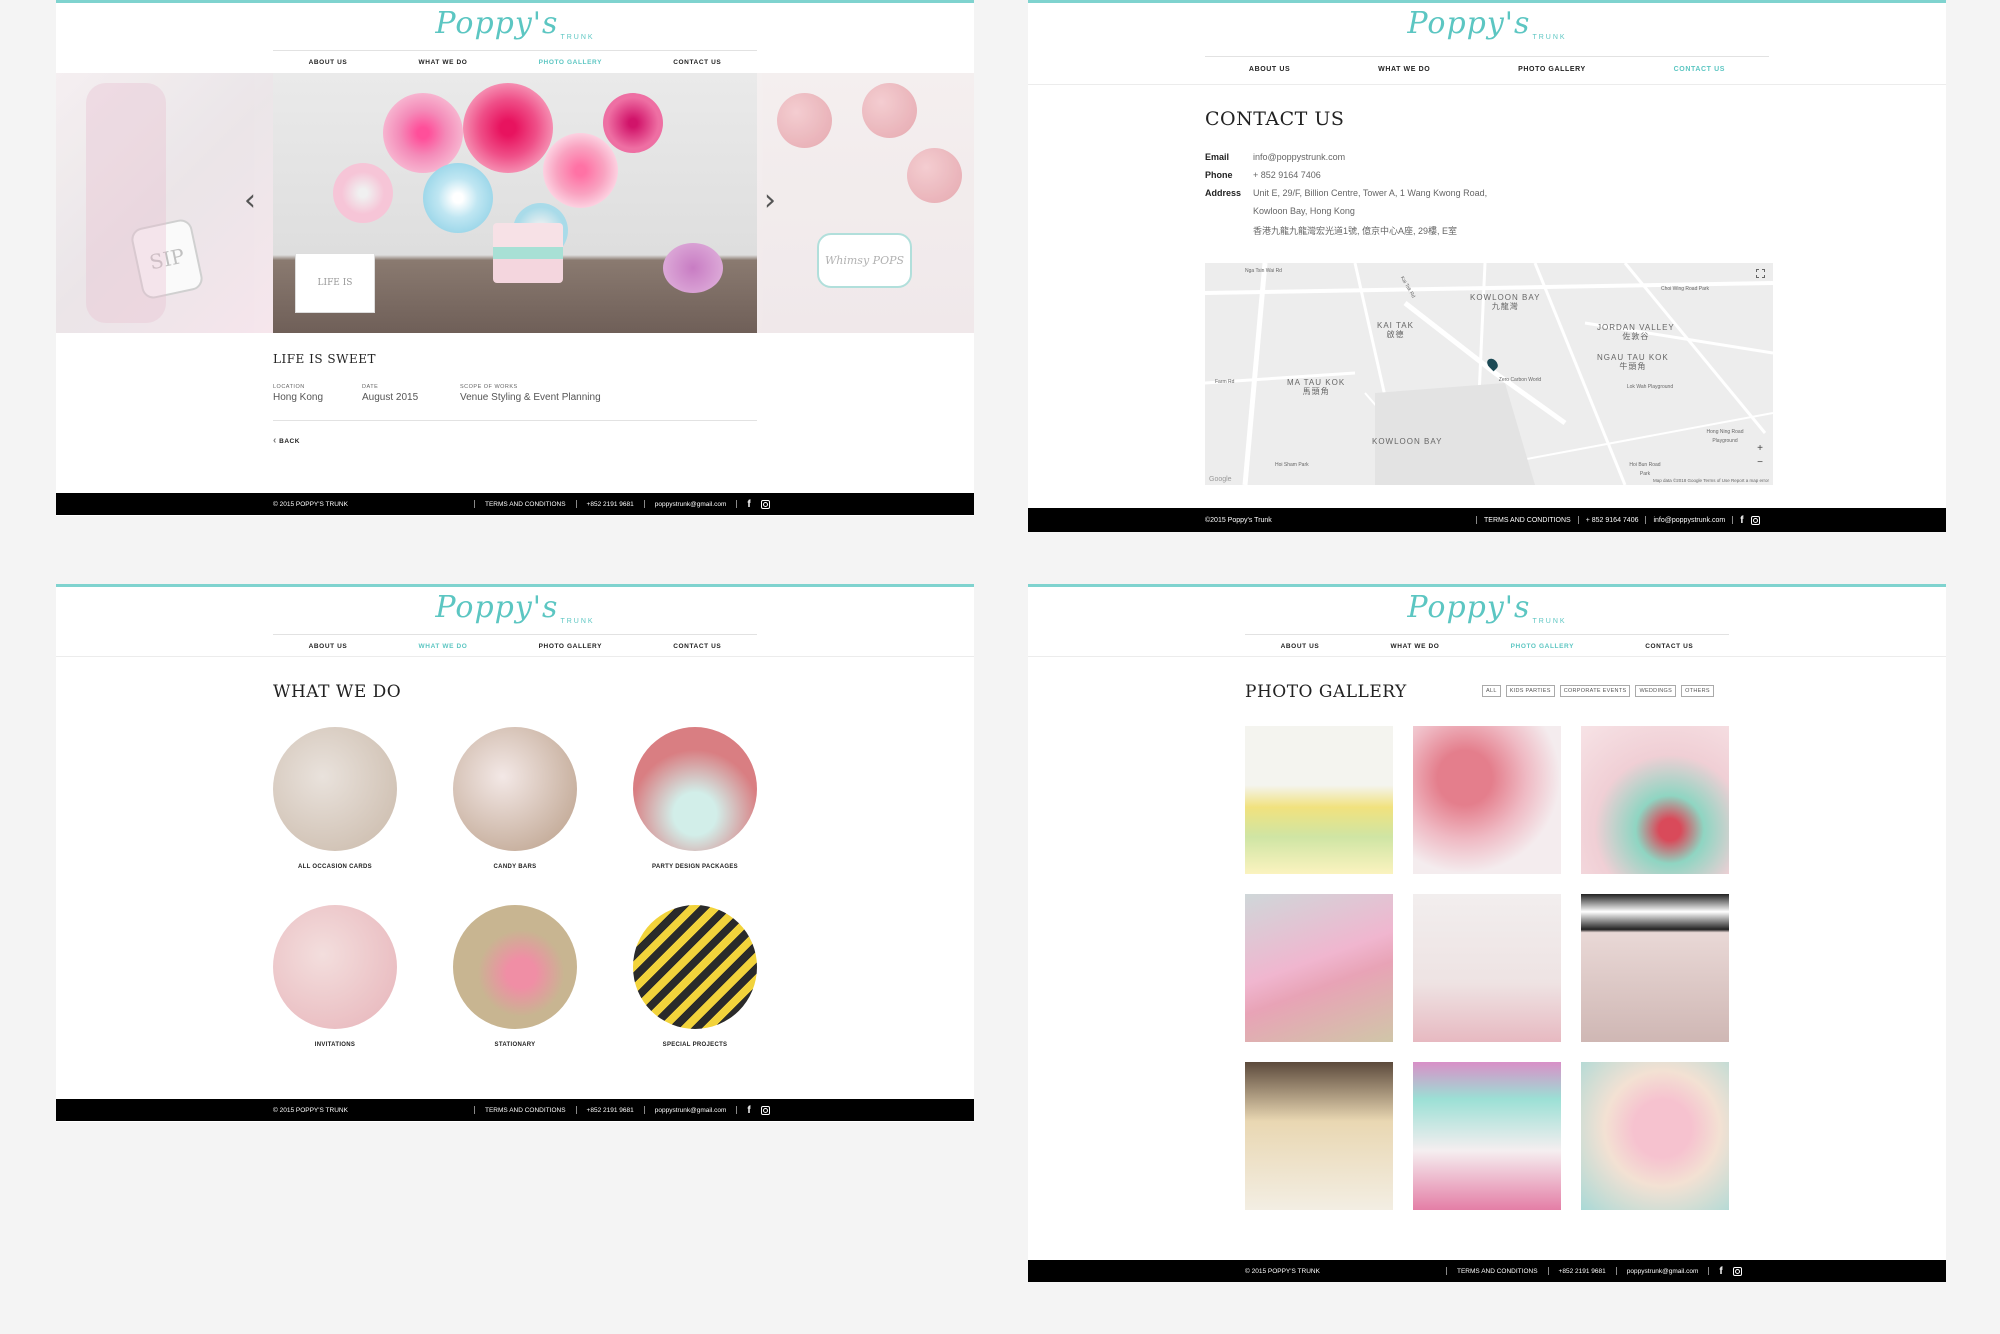  Describe the element at coordinates (1685, 289) in the screenshot. I see `map-street-label: Choi Wing Road Park` at that location.